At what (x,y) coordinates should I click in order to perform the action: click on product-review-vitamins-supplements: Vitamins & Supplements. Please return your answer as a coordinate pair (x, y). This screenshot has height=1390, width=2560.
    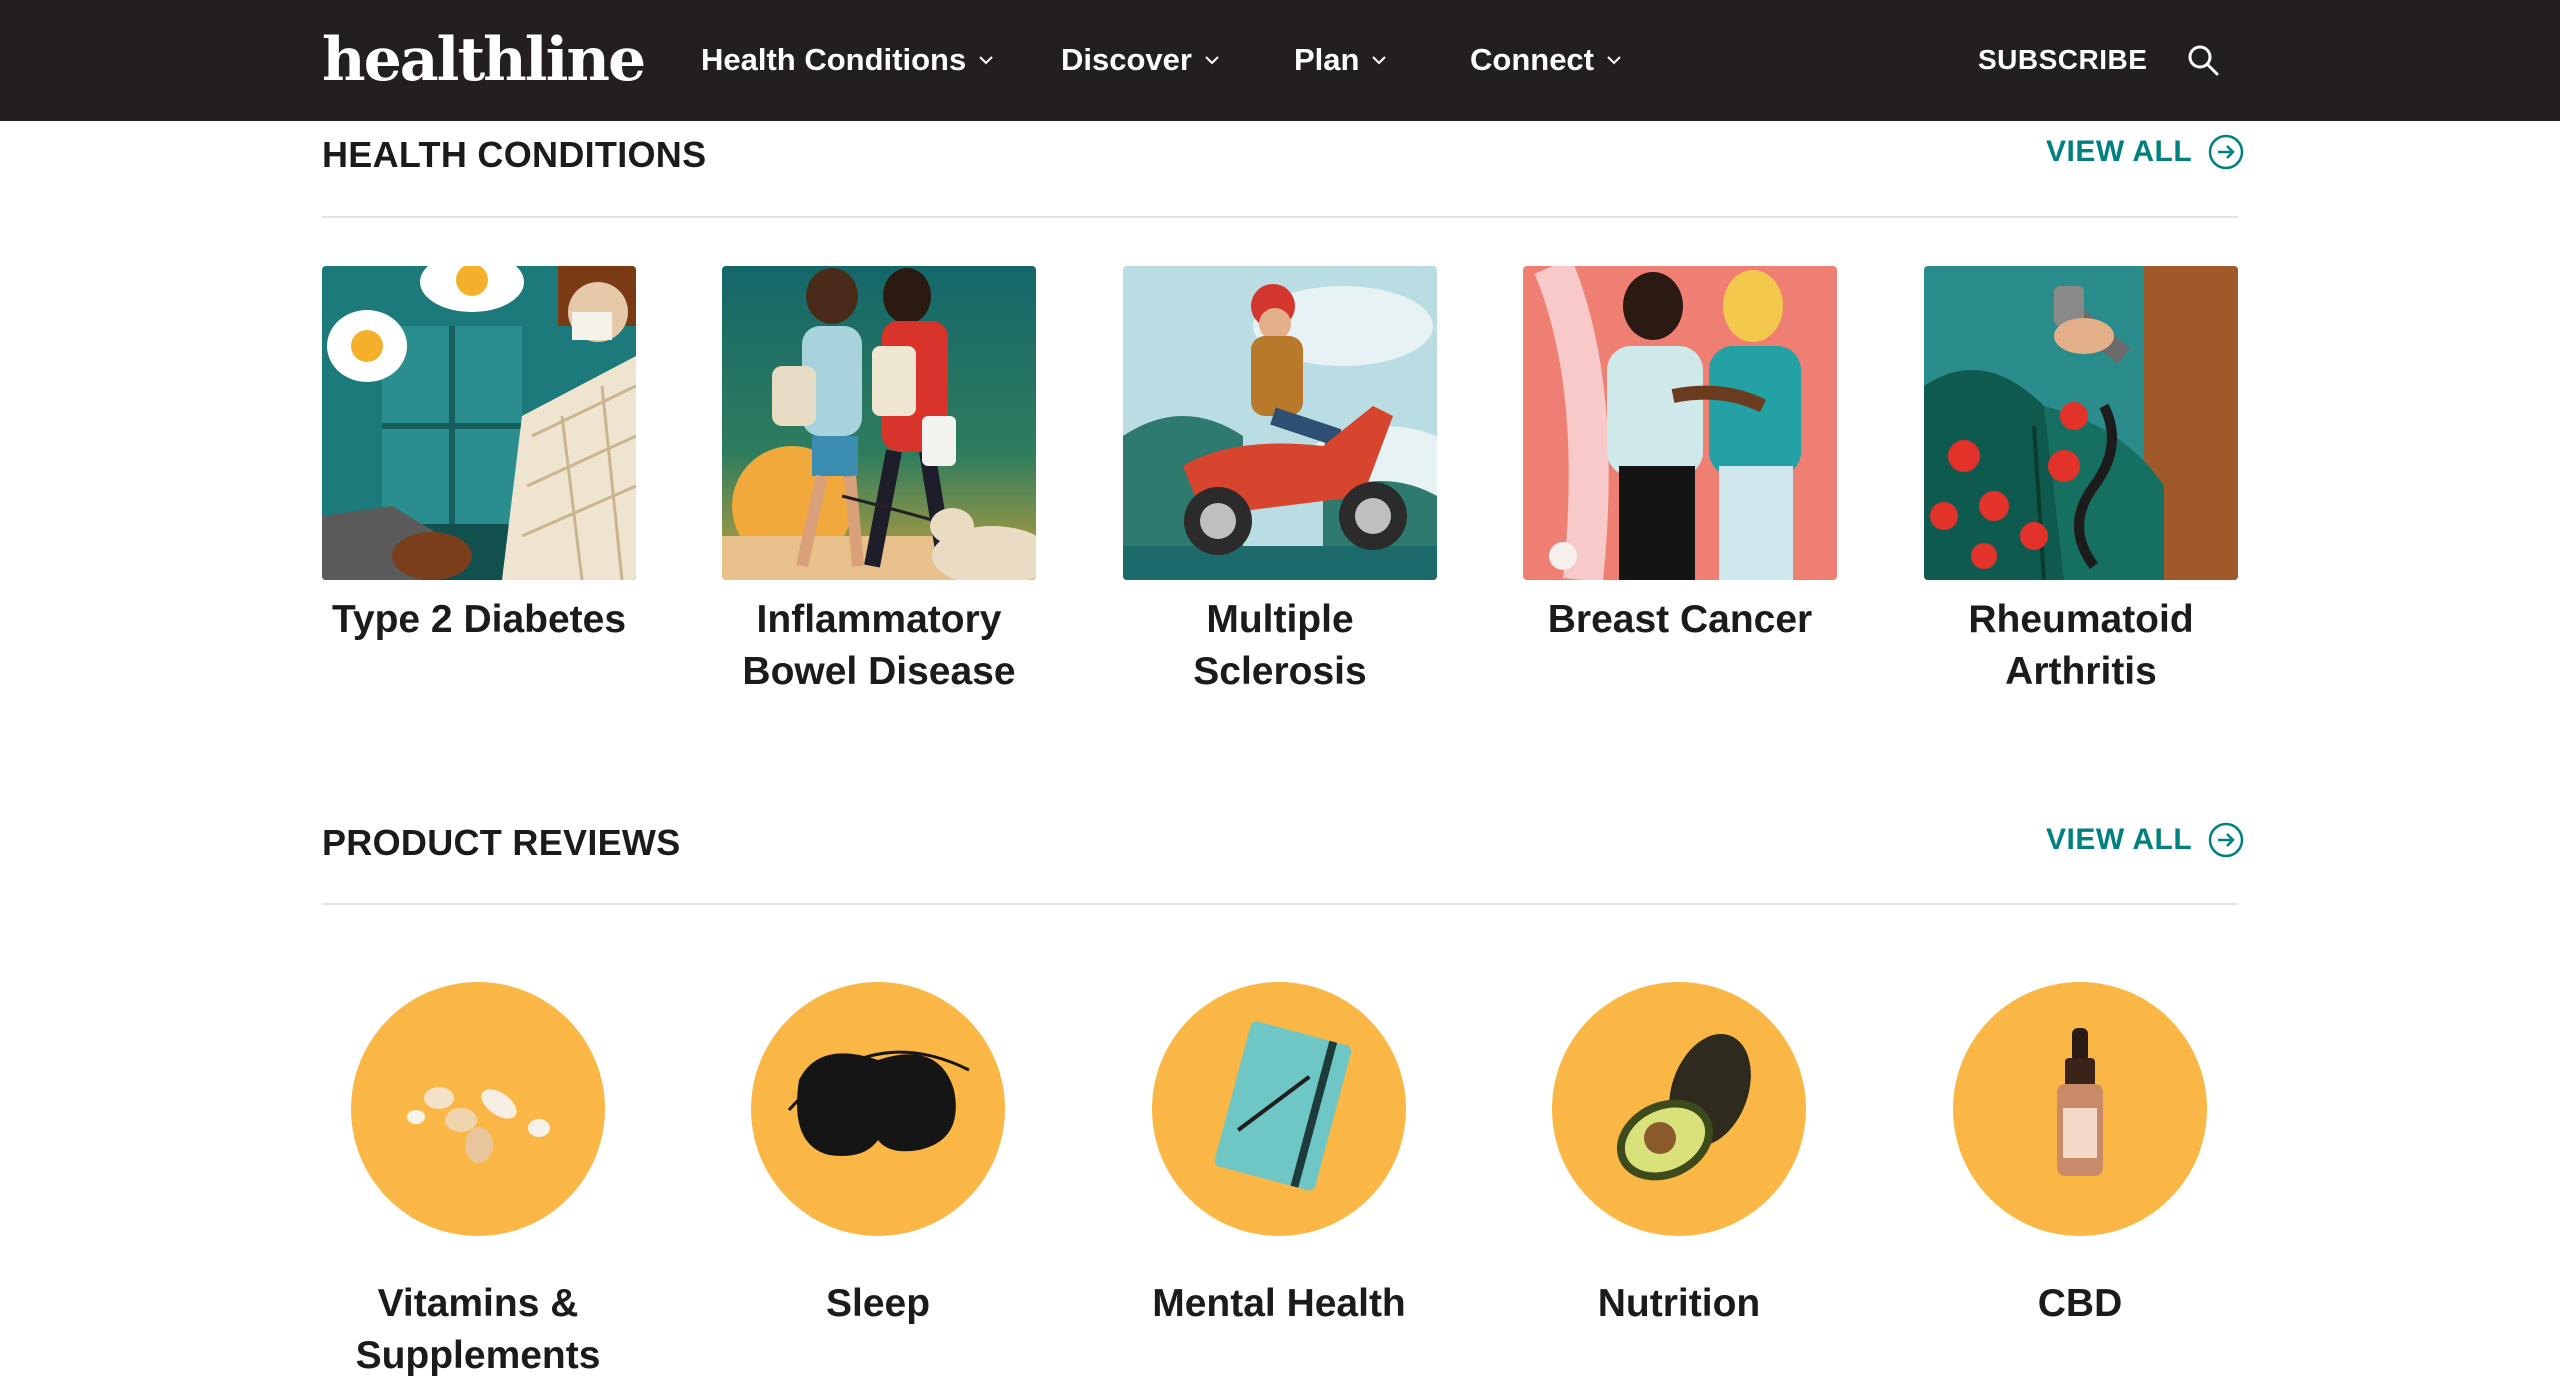
    Looking at the image, I should click on (478, 1181).